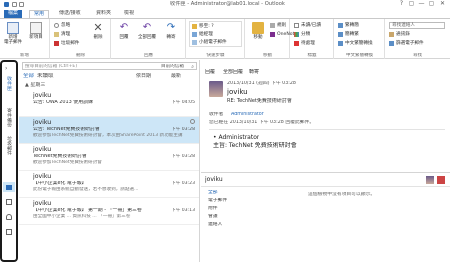 The height and width of the screenshot is (262, 450). Describe the element at coordinates (431, 4) in the screenshot. I see `maximize-button: ▢` at that location.